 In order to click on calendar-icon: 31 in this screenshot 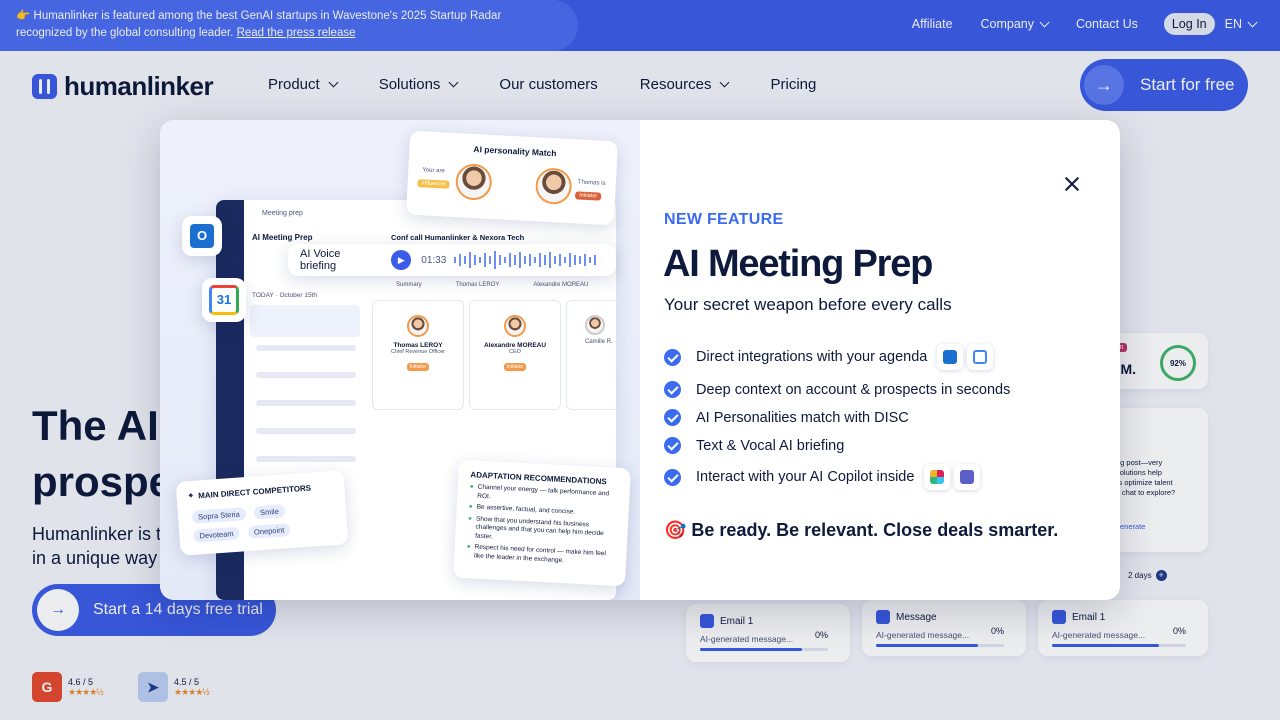, I will do `click(224, 300)`.